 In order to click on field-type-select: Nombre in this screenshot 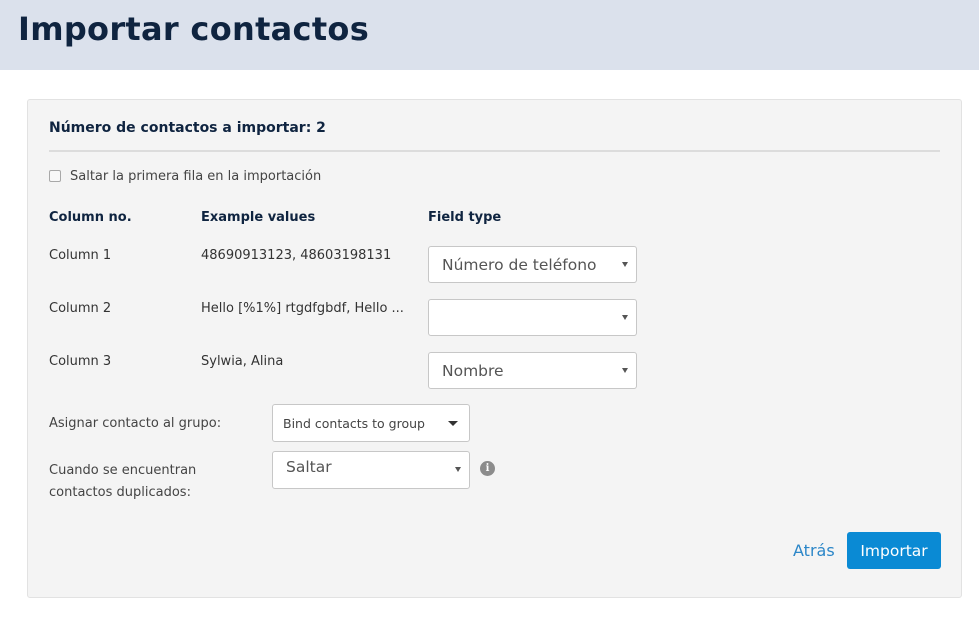, I will do `click(532, 370)`.